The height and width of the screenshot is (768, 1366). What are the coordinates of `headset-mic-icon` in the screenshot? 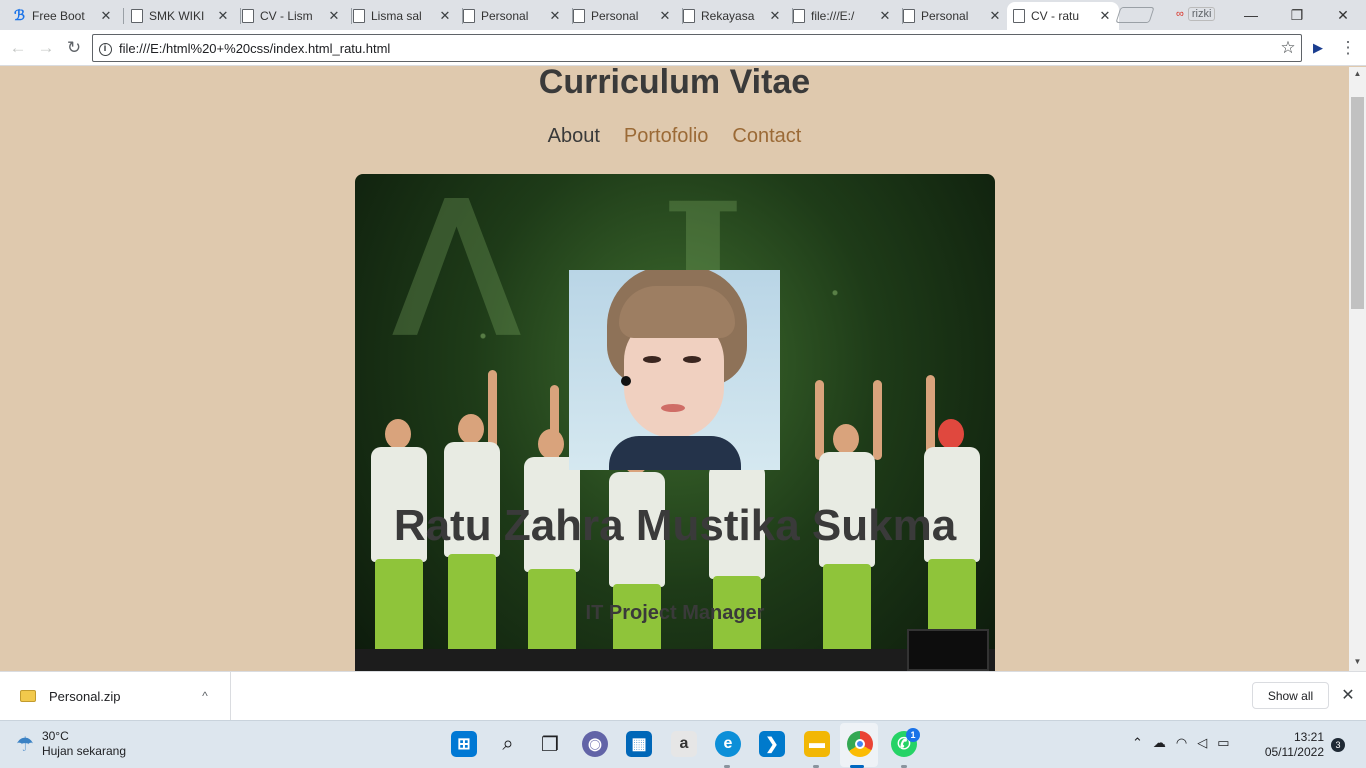 It's located at (626, 381).